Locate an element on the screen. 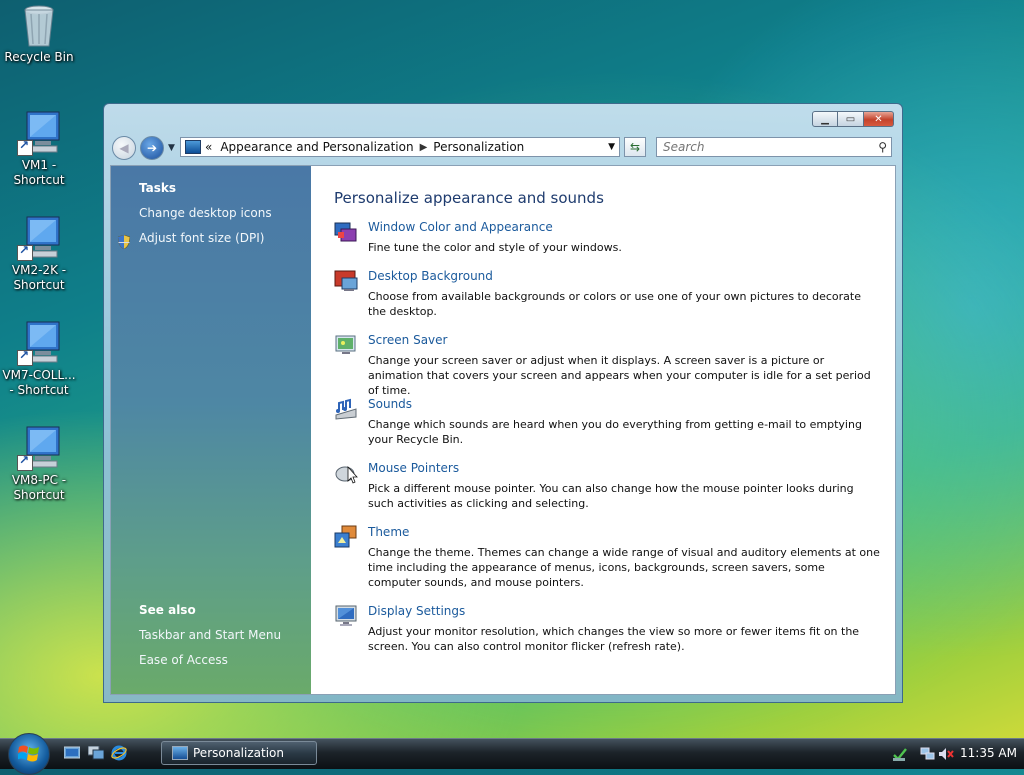 Image resolution: width=1024 pixels, height=775 pixels. page-title: Personalize appearance and sounds is located at coordinates (469, 198).